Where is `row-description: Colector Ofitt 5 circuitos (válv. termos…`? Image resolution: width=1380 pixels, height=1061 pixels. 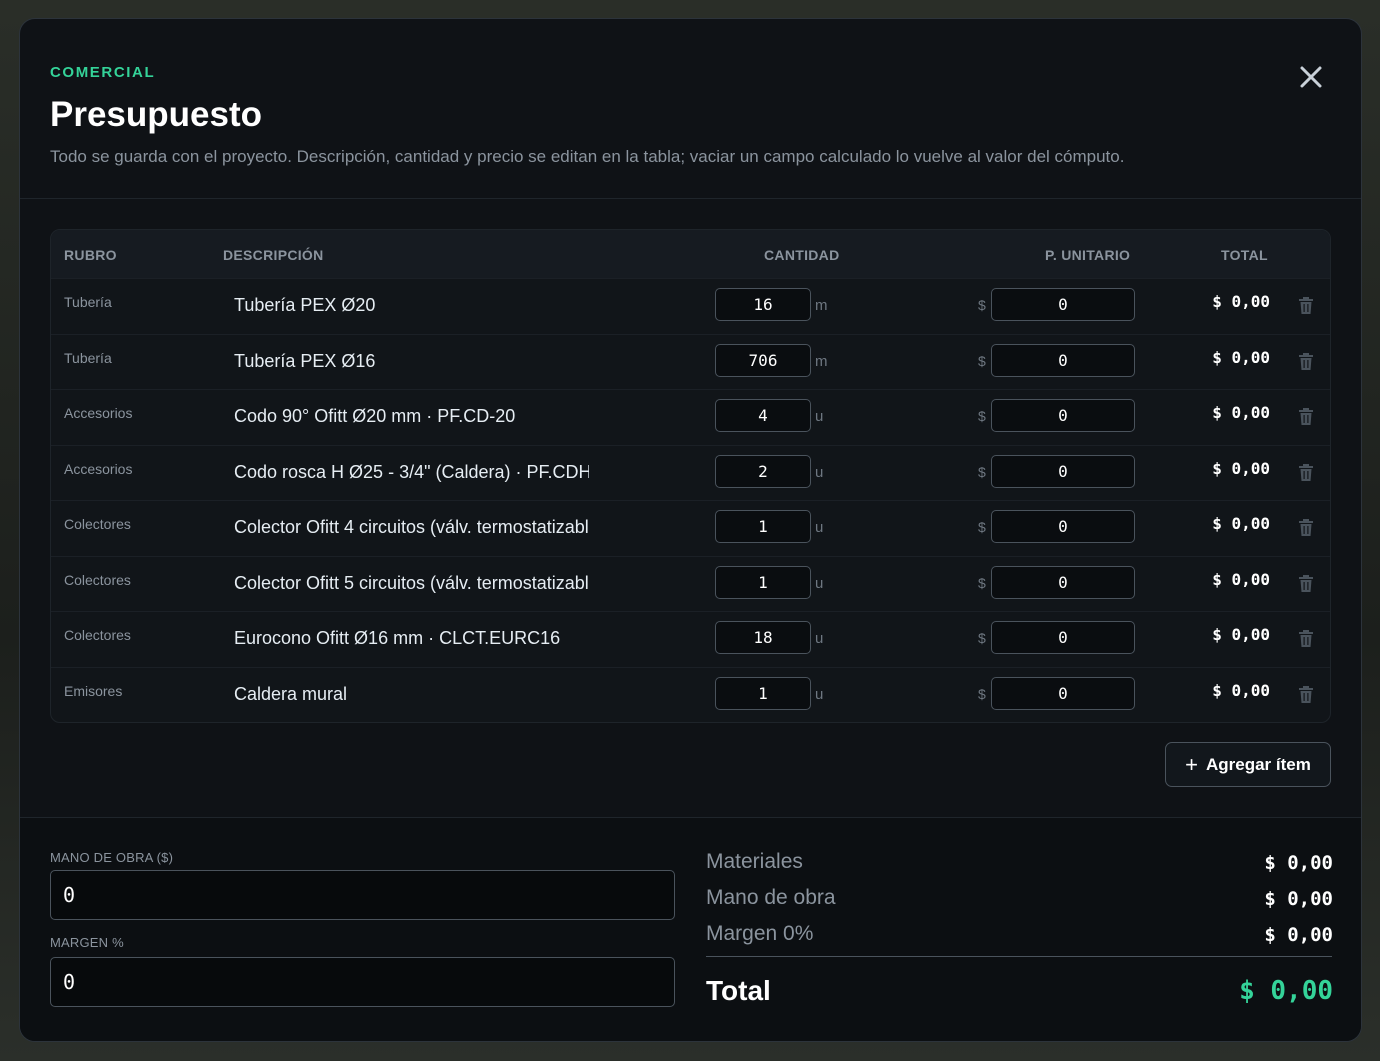 row-description: Colector Ofitt 5 circuitos (válv. termos… is located at coordinates (411, 583).